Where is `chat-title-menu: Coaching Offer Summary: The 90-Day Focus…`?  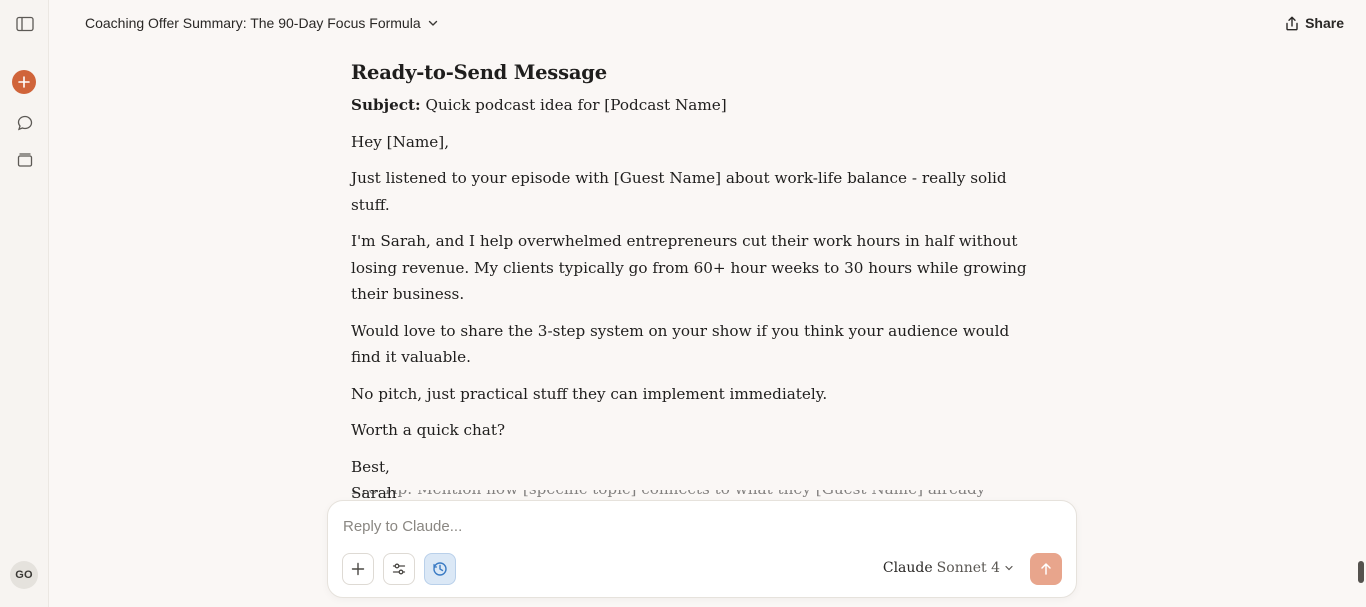
chat-title-menu: Coaching Offer Summary: The 90-Day Focus… is located at coordinates (262, 23).